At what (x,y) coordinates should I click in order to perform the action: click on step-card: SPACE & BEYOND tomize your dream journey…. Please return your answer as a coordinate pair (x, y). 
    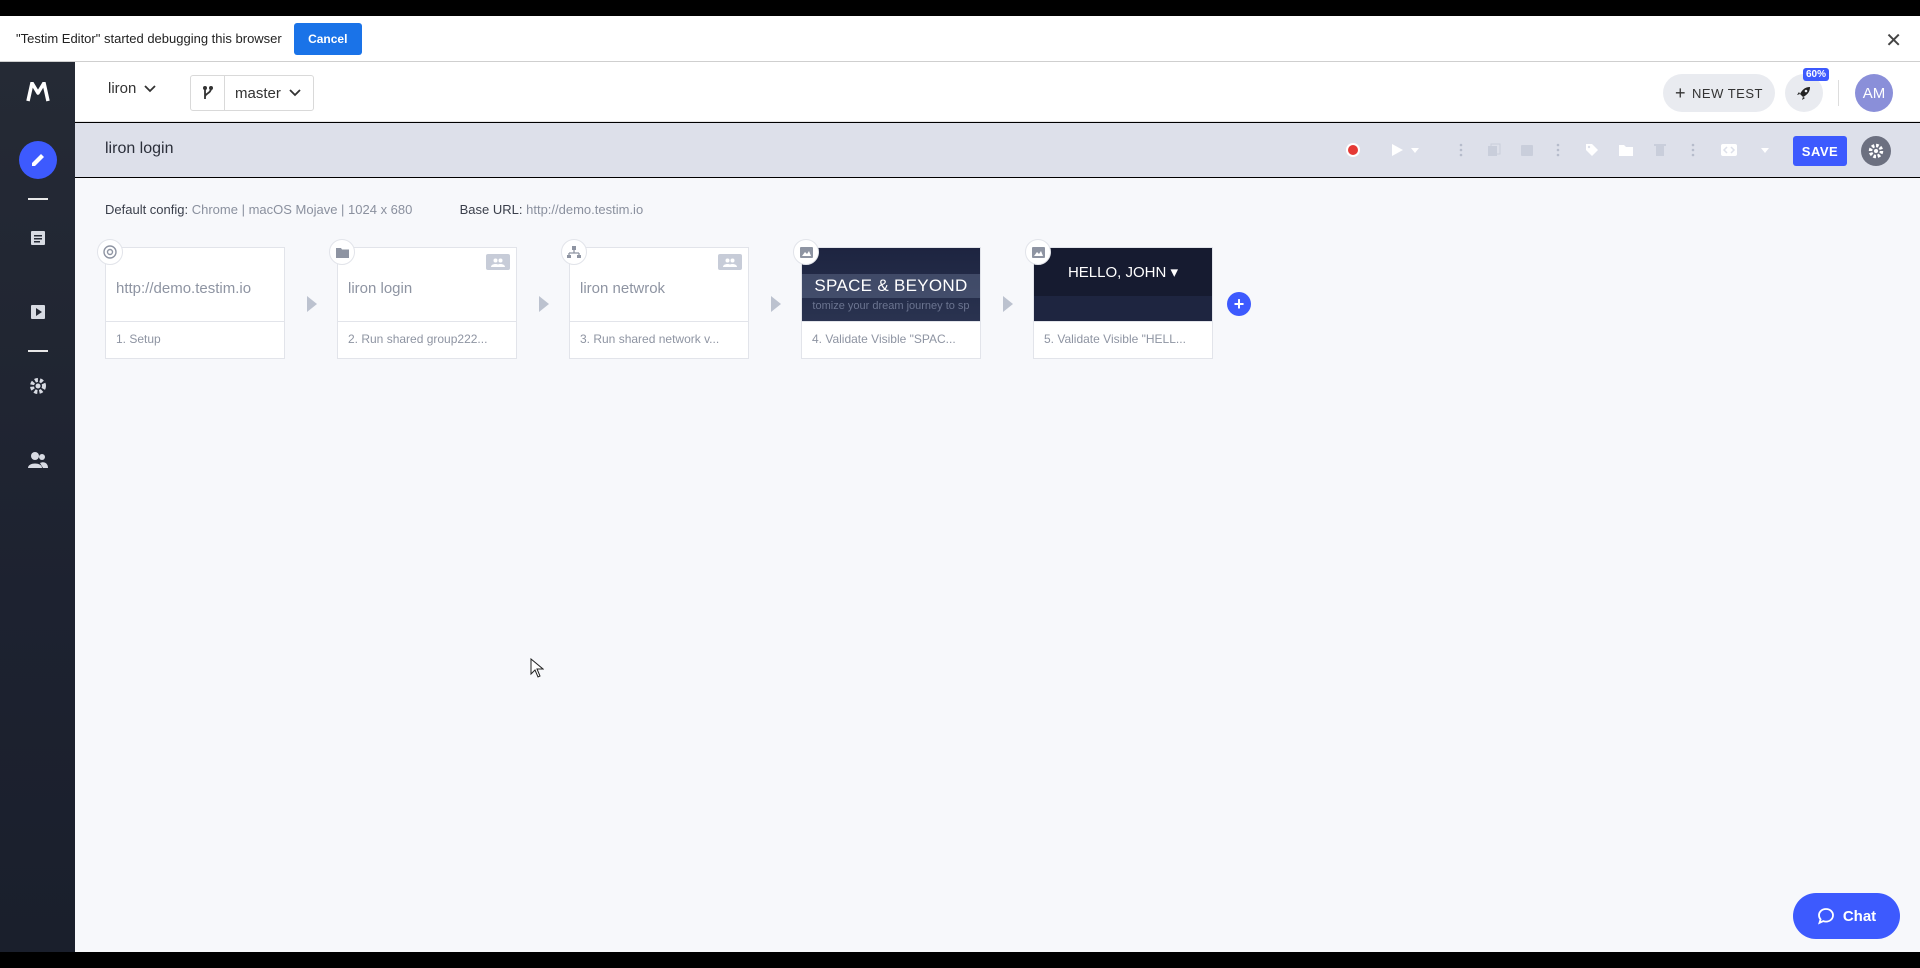
    Looking at the image, I should click on (887, 299).